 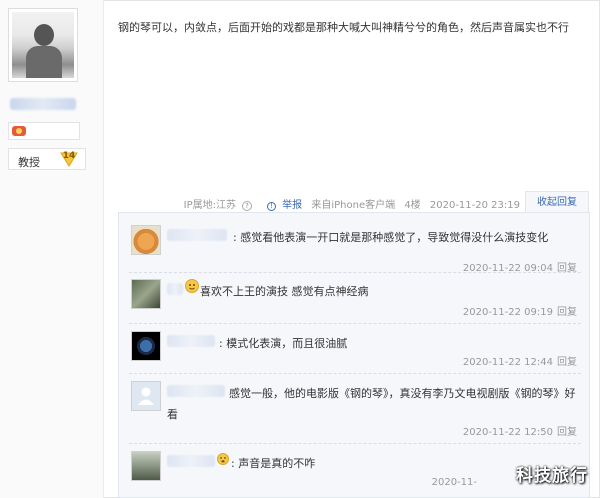 I want to click on reply-meta: 2020-11-22 12:44 回复, so click(x=520, y=360).